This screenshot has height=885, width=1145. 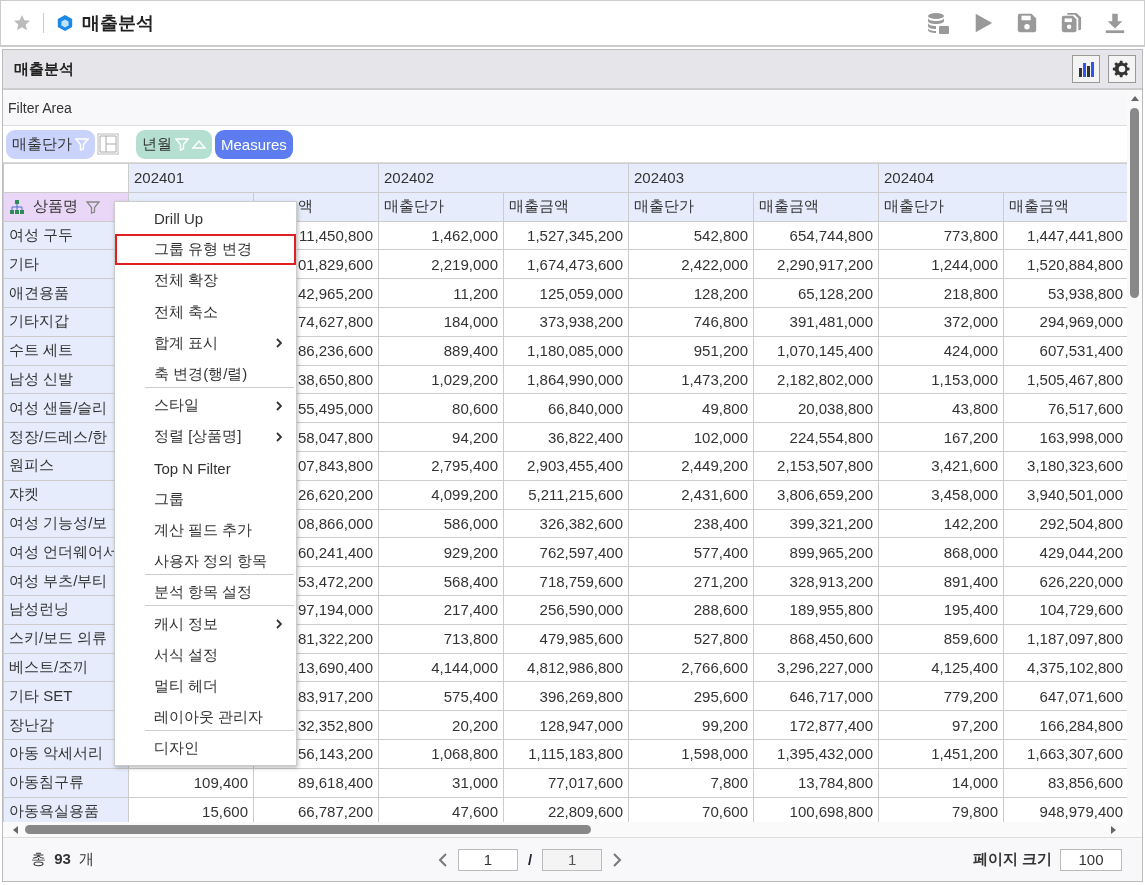 I want to click on table-cell: 1,473,200, so click(x=691, y=379).